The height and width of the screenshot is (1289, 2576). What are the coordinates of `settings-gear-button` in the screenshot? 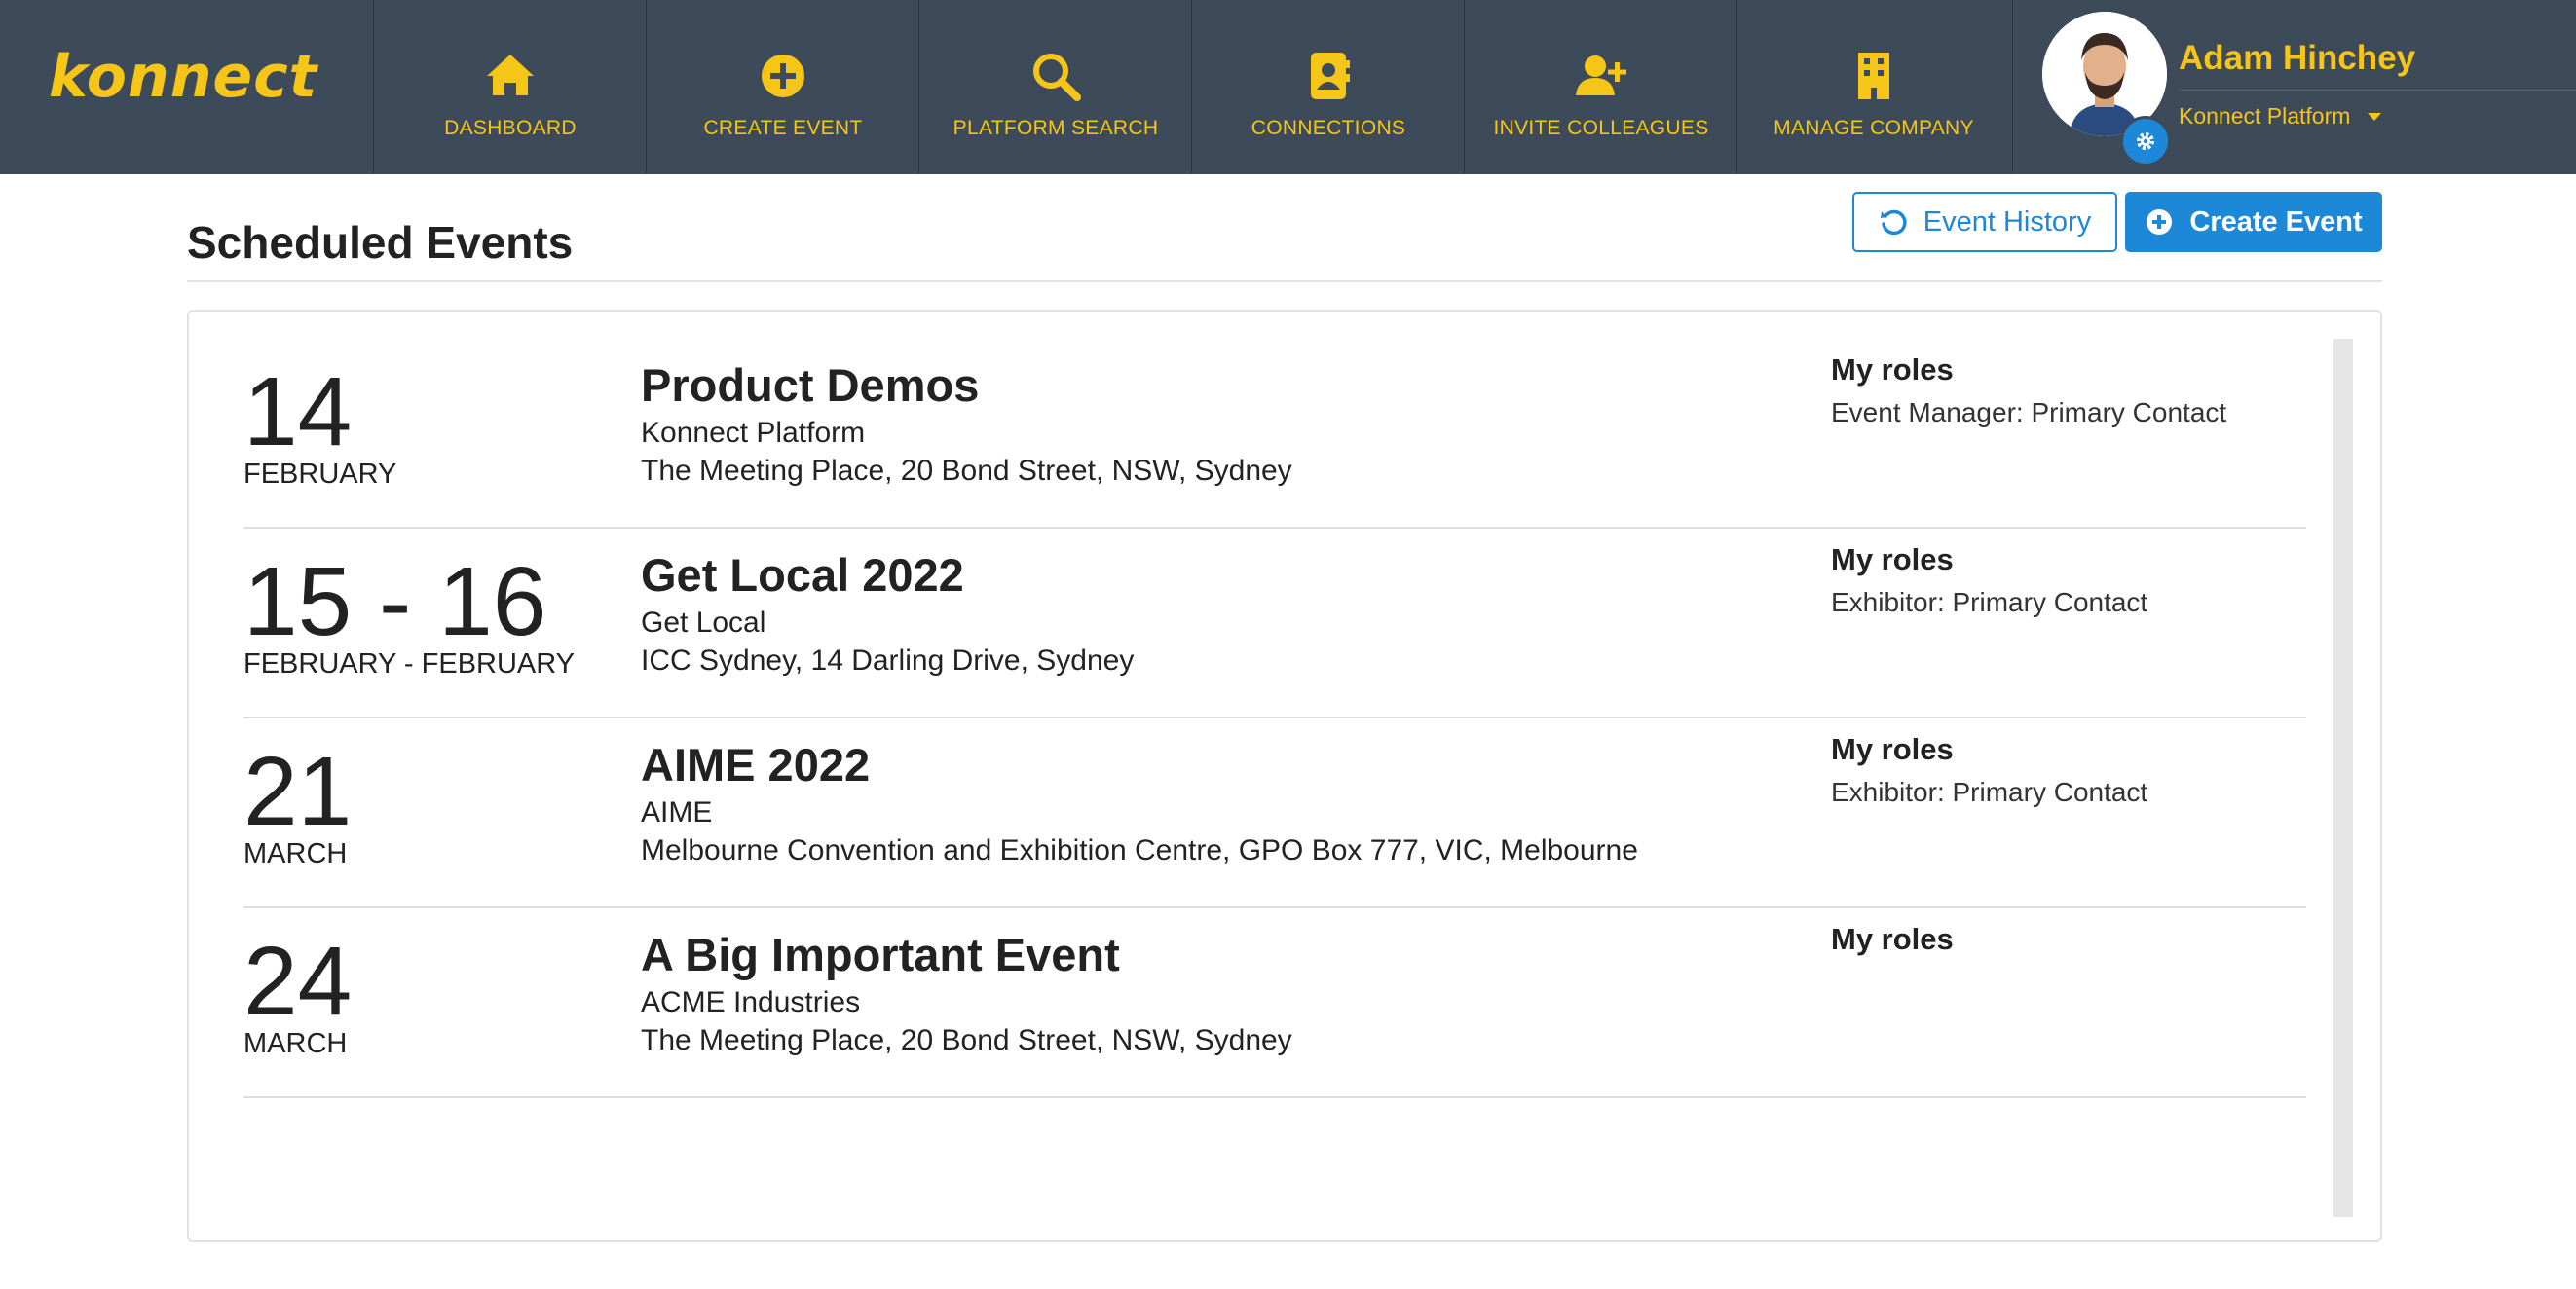 It's located at (2145, 141).